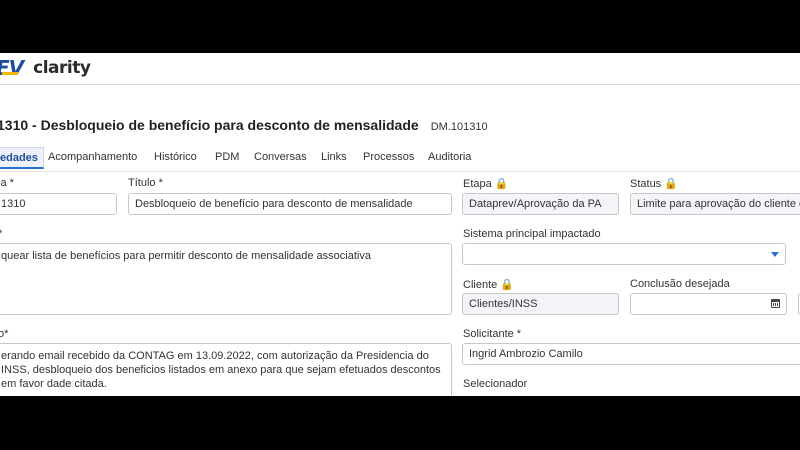  What do you see at coordinates (495, 384) in the screenshot?
I see `selecionador-label: Selecionador` at bounding box center [495, 384].